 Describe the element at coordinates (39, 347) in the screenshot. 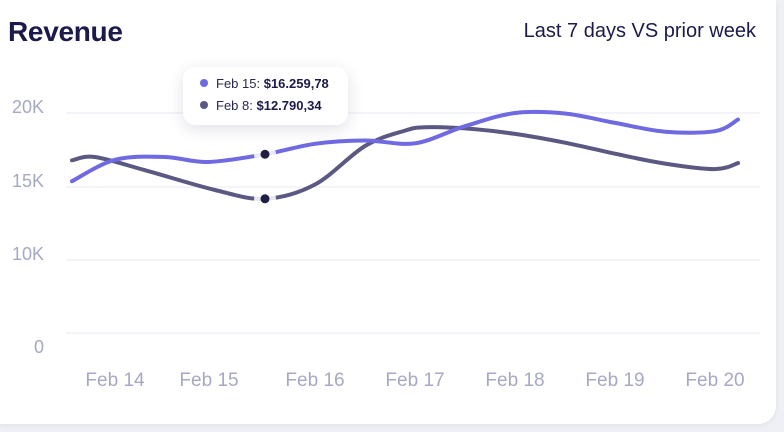

I see `y-tick-label: 0` at that location.